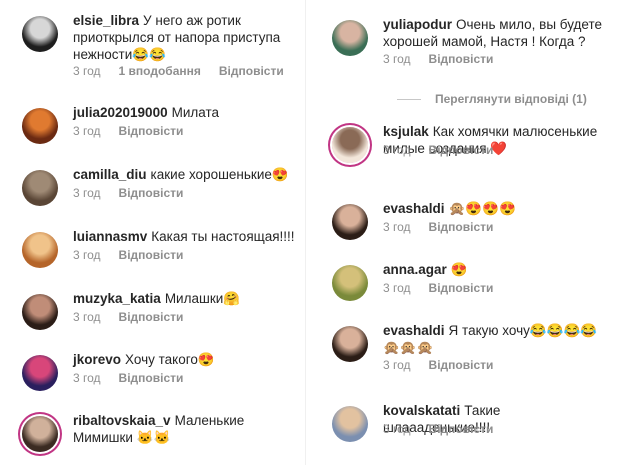  I want to click on comment-body: evashaldi 🙊😍😍😍, so click(495, 208).